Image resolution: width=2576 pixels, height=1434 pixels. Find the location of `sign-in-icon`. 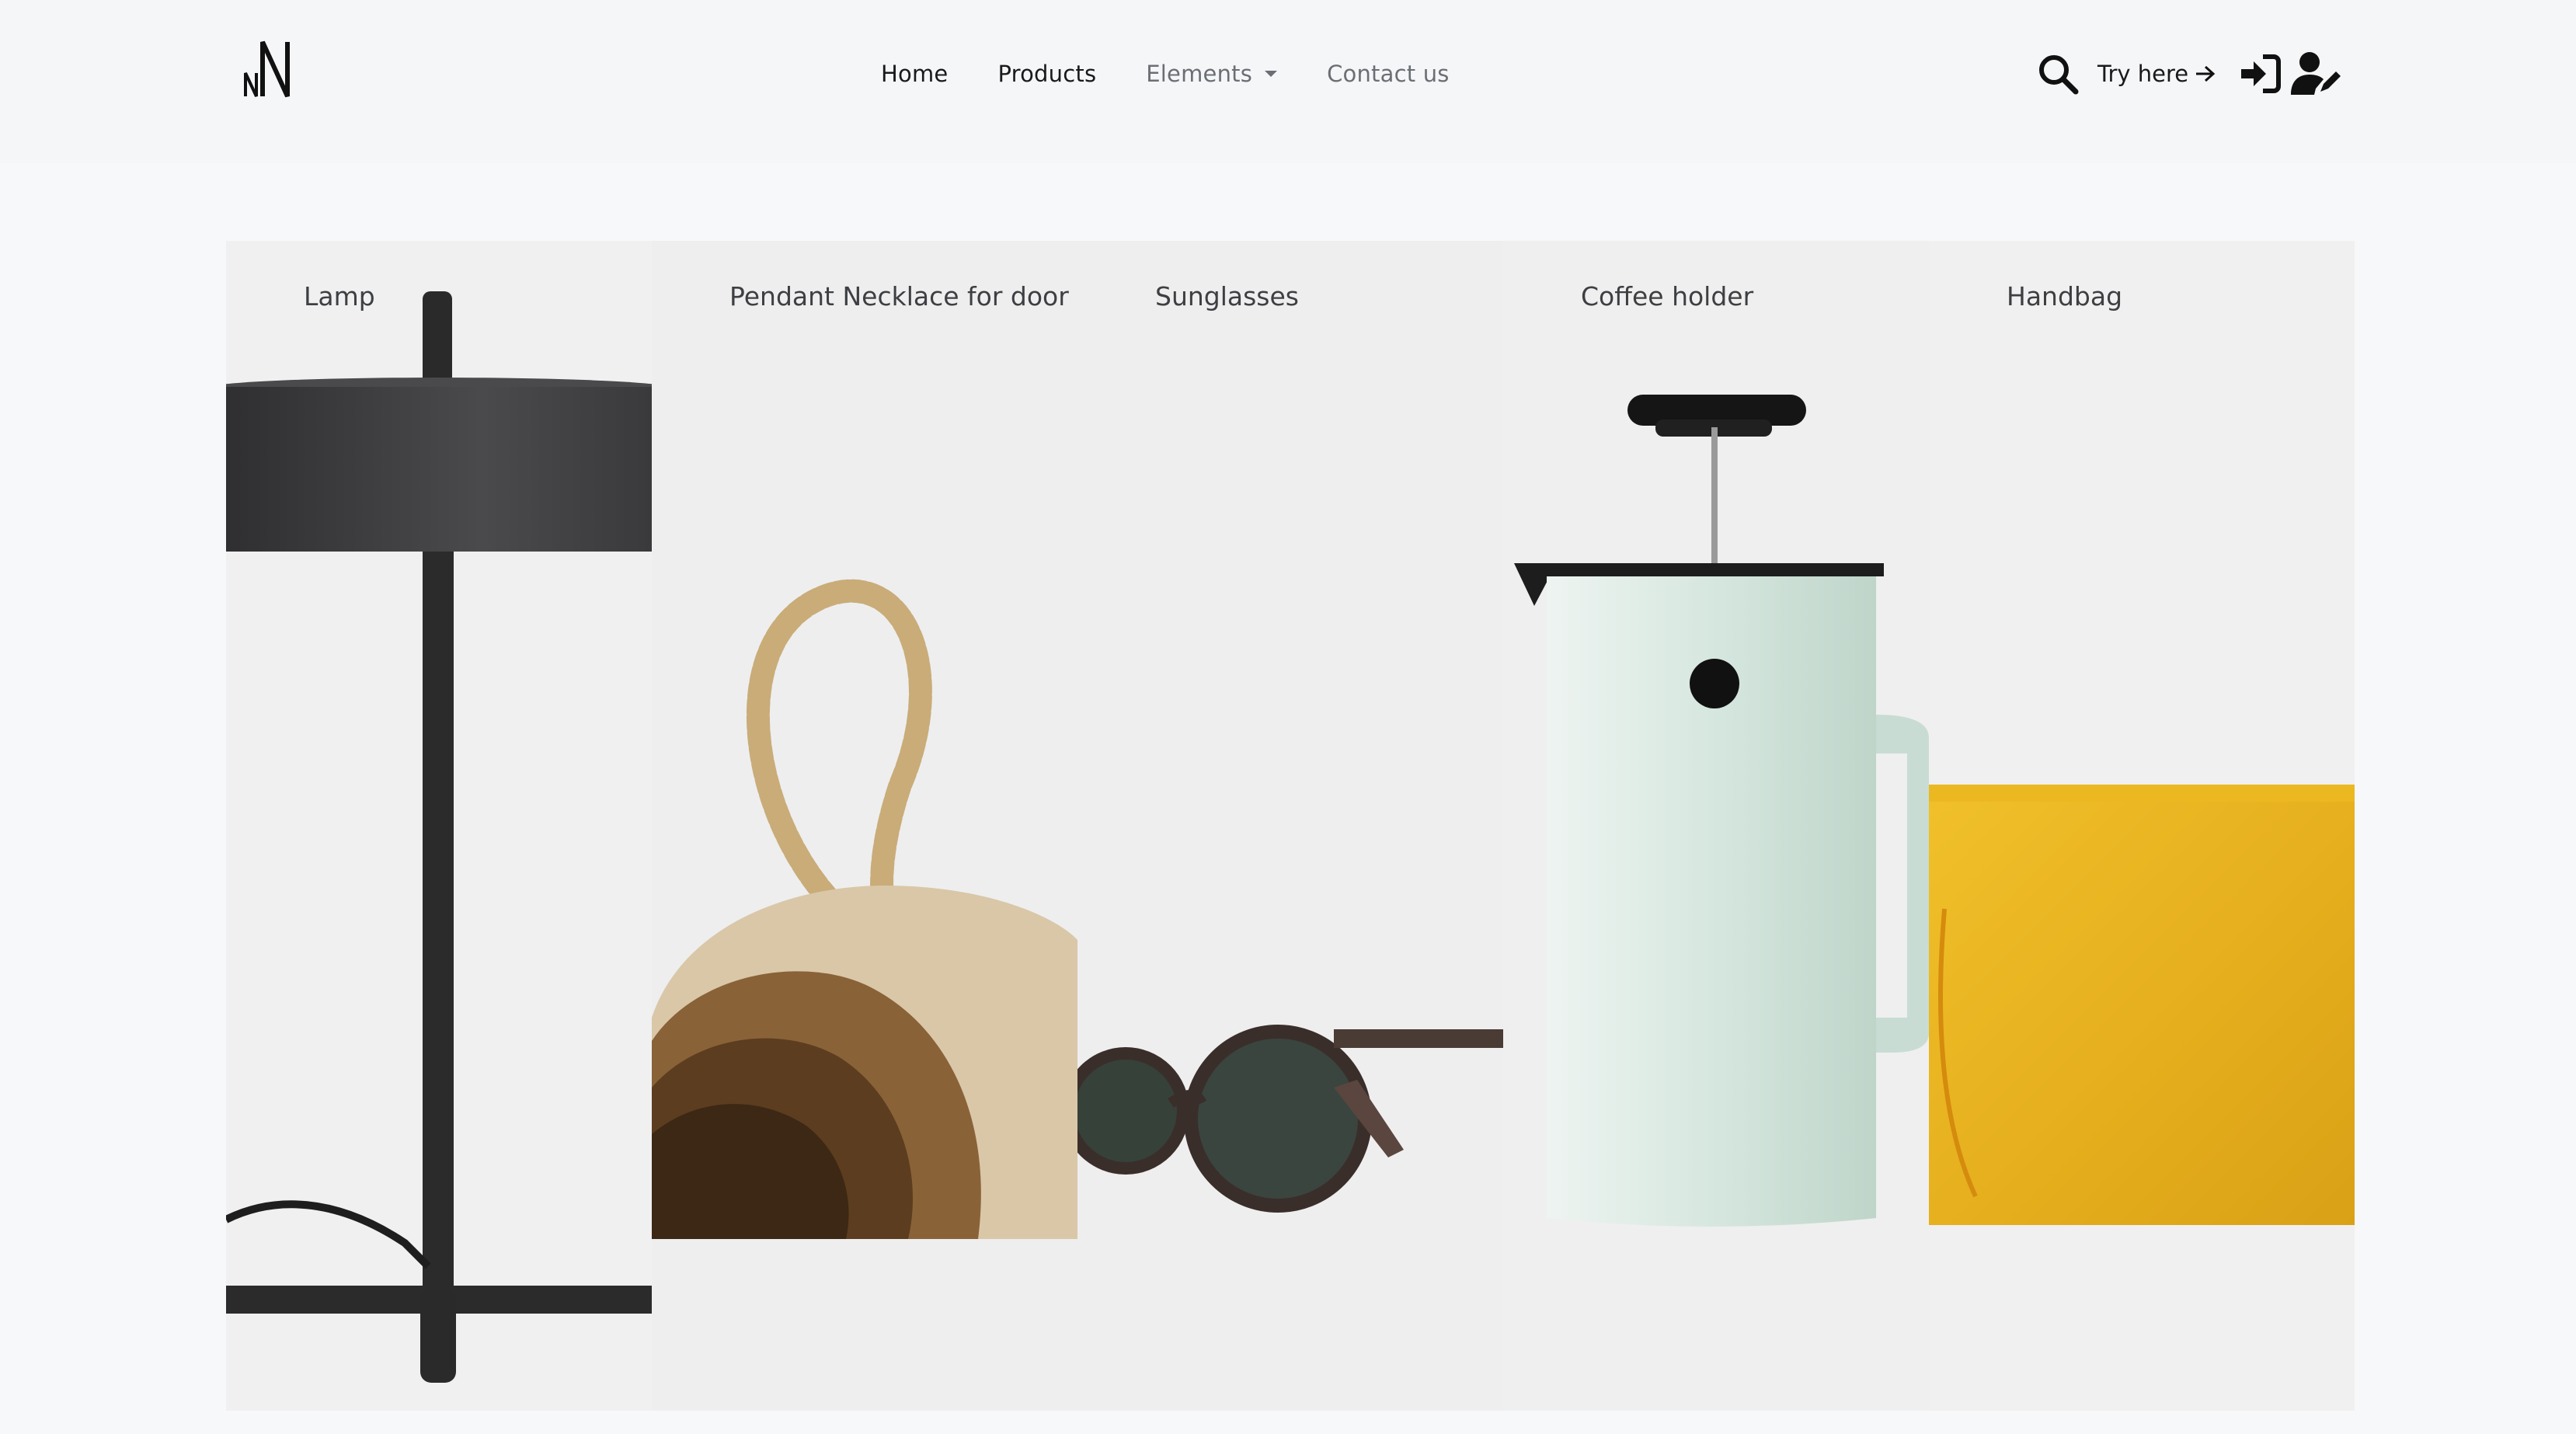

sign-in-icon is located at coordinates (2260, 74).